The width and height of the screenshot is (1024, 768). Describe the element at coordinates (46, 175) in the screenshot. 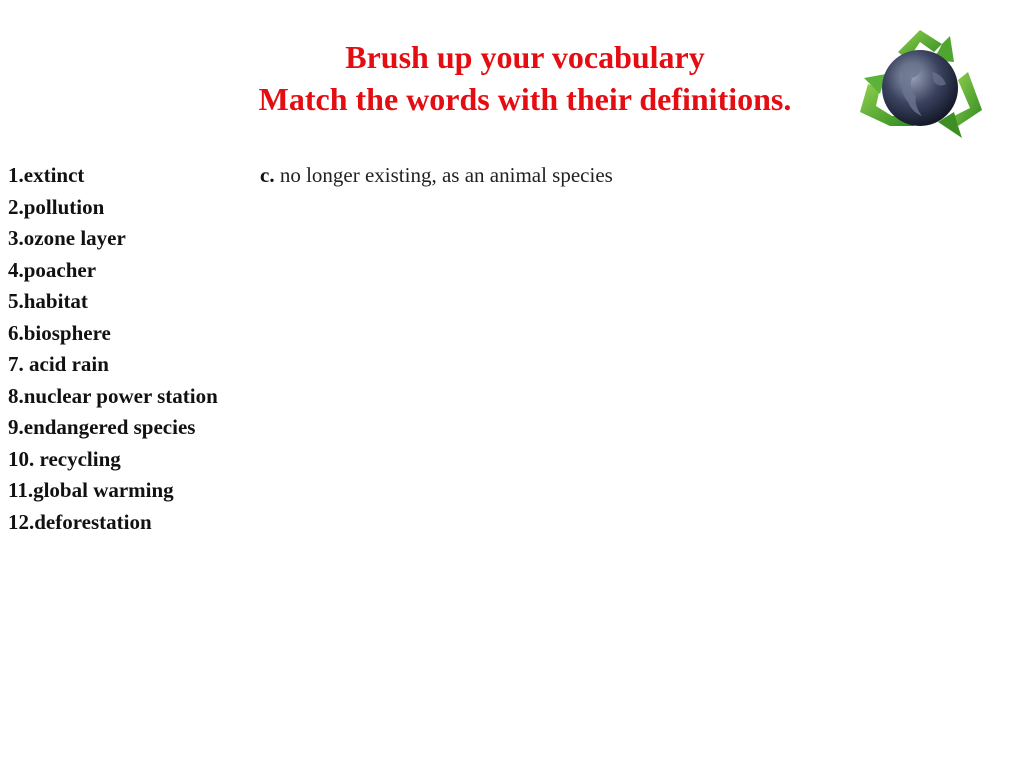

I see `word-item: 1.extinct` at that location.